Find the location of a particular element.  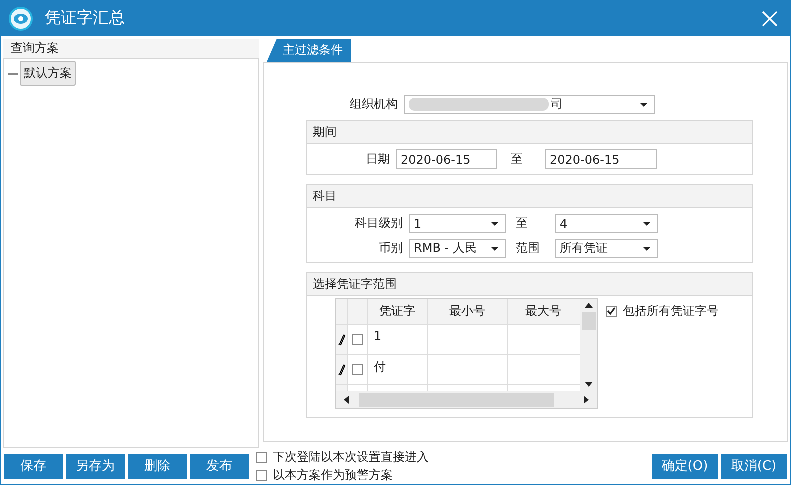

scroll-right-icon is located at coordinates (586, 400).